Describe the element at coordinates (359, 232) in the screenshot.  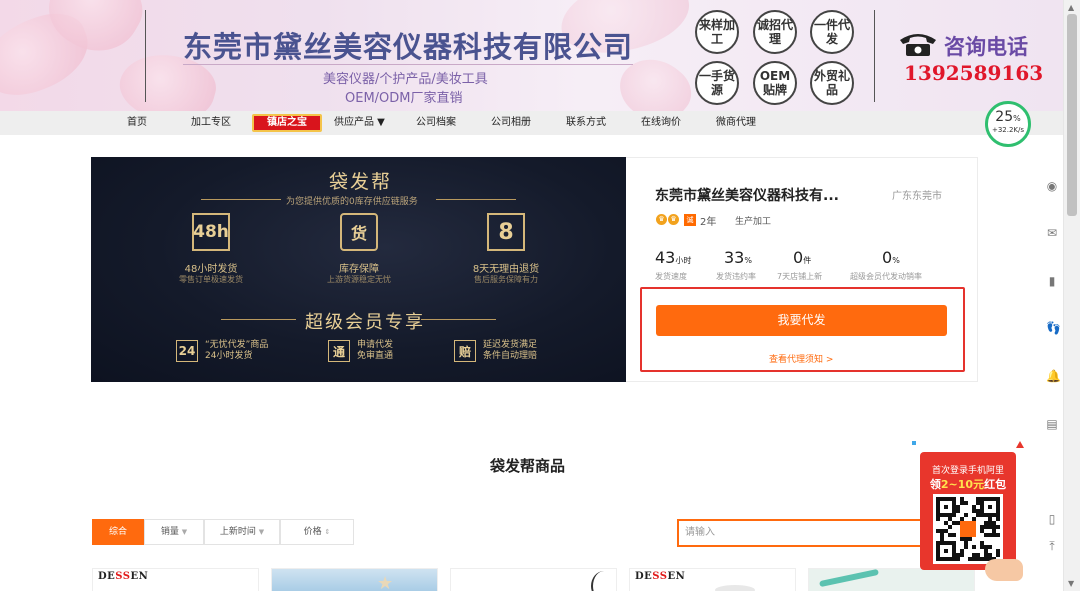
I see `stock-shield-icon: 货` at that location.